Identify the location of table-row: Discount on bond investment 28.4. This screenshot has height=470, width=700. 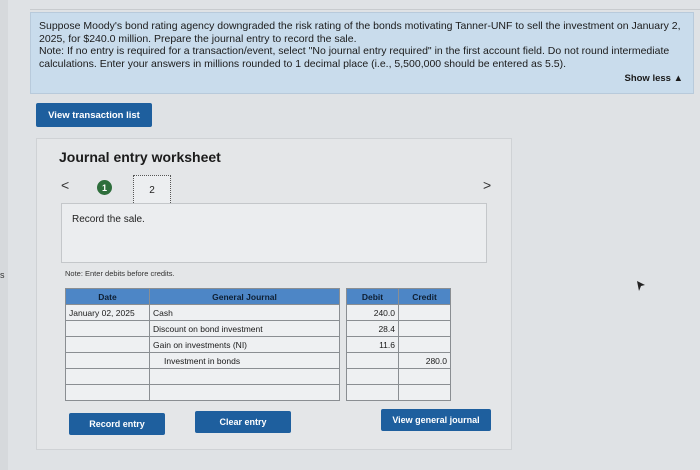
(258, 328).